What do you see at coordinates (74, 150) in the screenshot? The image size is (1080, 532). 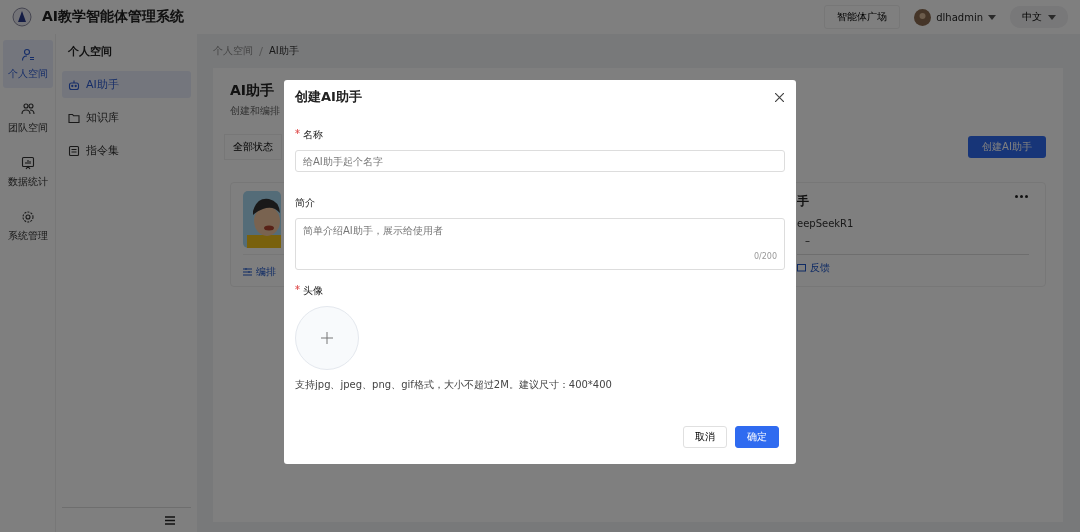 I see `list-icon` at bounding box center [74, 150].